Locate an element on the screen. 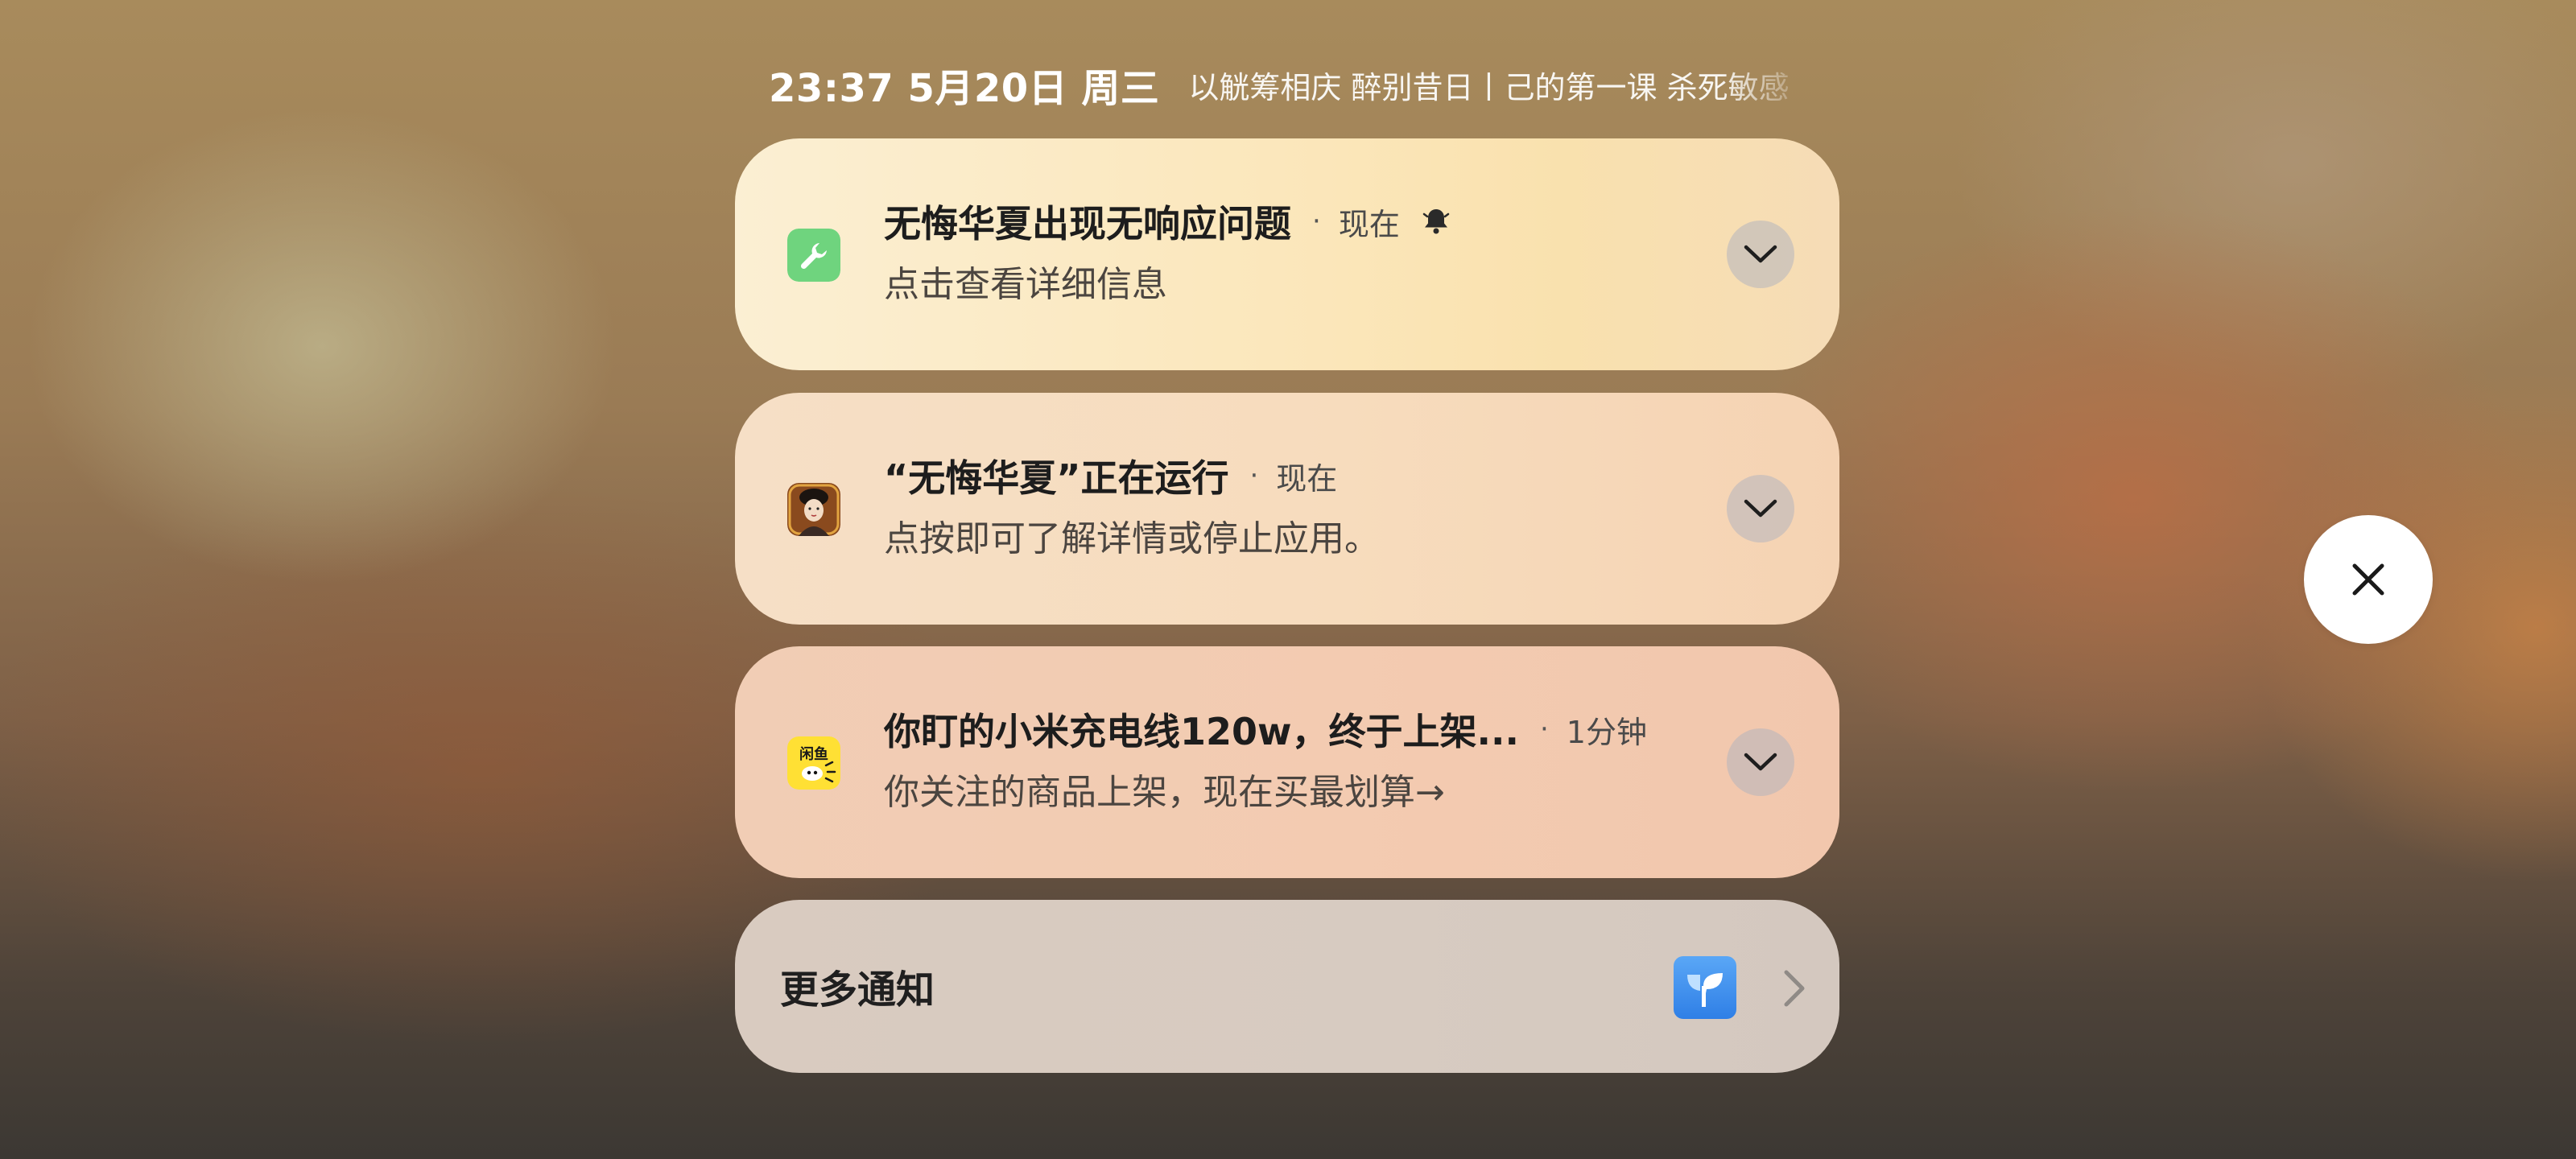 Image resolution: width=2576 pixels, height=1159 pixels. notification-title: 无悔华夏出现无响应问题 is located at coordinates (1087, 223).